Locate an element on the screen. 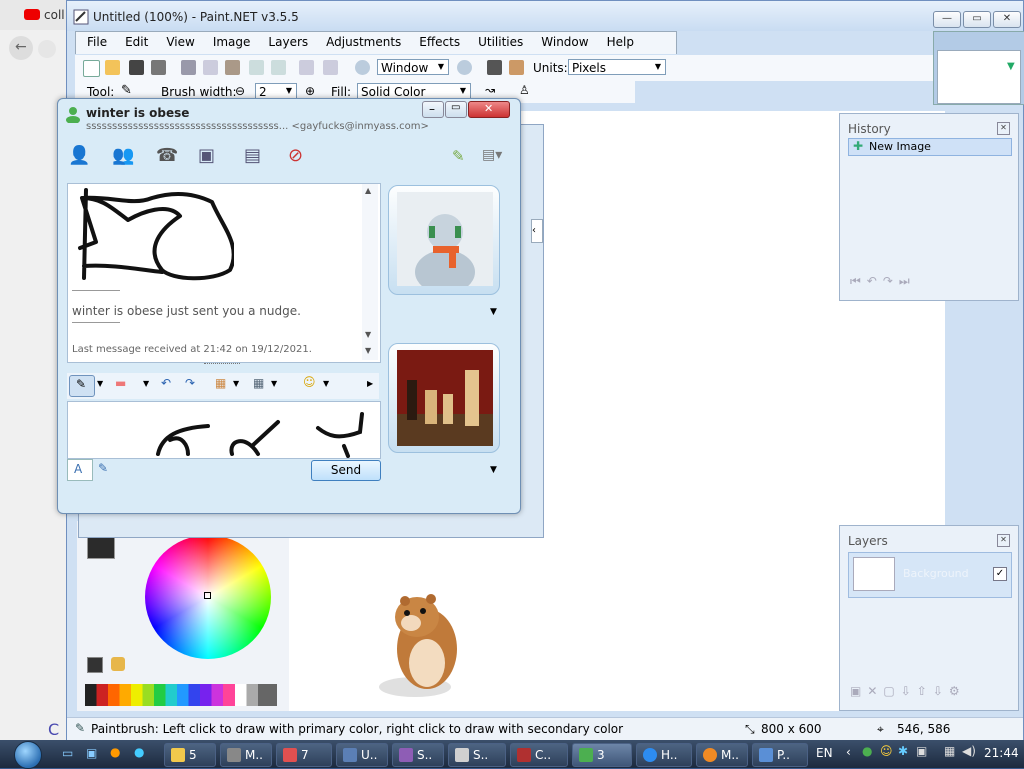 The width and height of the screenshot is (1024, 769). activities-icon: ▤ is located at coordinates (252, 155).